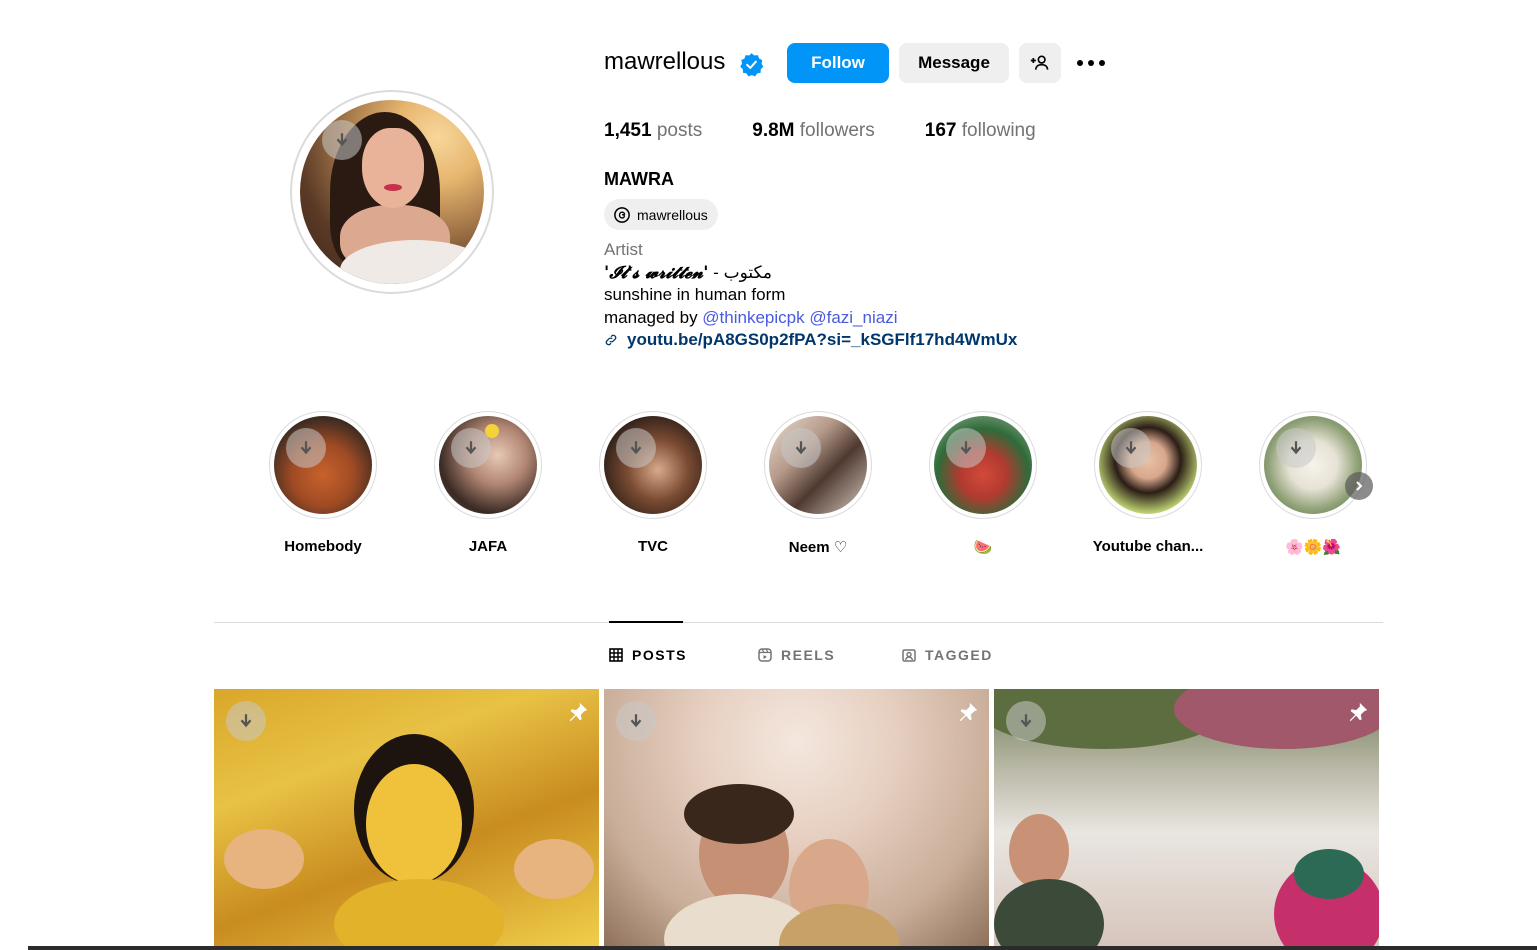 This screenshot has height=950, width=1537. Describe the element at coordinates (672, 214) in the screenshot. I see `threads-handle: mawrellous` at that location.